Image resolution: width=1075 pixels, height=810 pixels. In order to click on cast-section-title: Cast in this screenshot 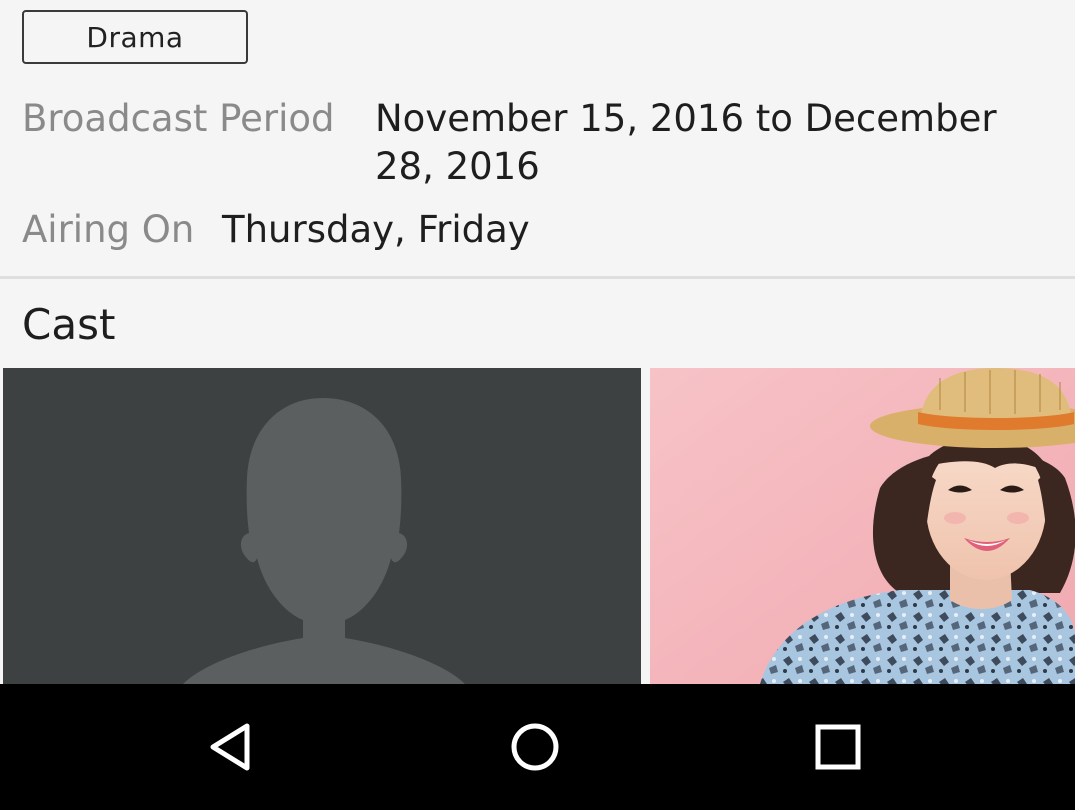, I will do `click(69, 324)`.